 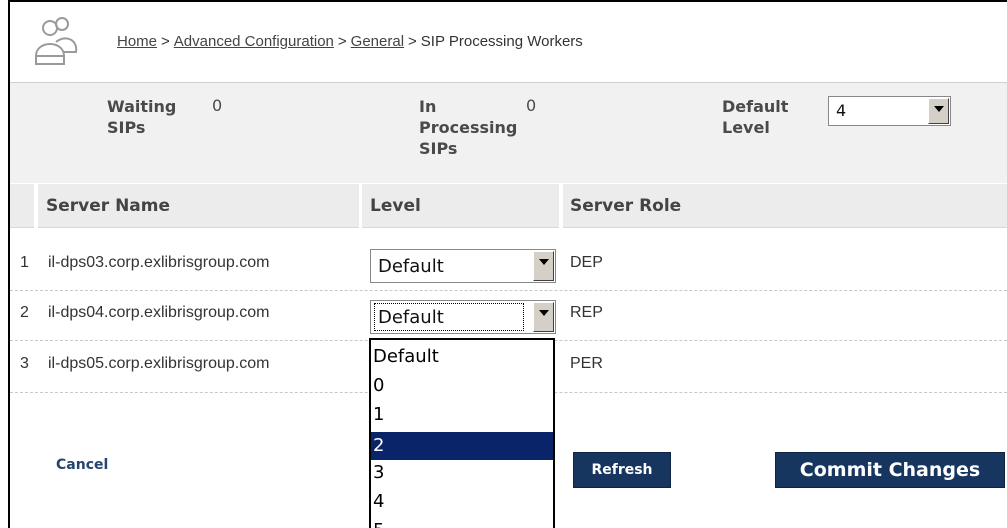 I want to click on dropdown-option-2-selected: 2, so click(x=462, y=446).